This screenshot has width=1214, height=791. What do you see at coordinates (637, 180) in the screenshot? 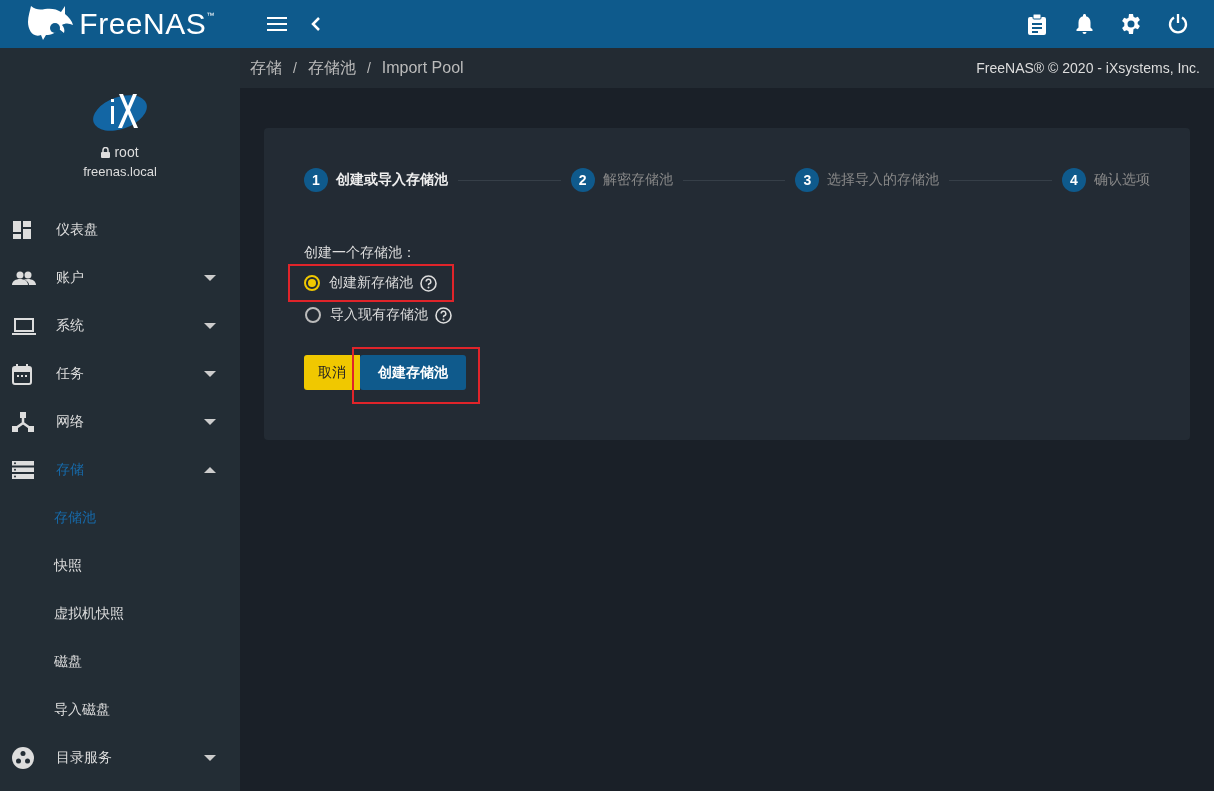
I see `step-label: 解密存储池` at bounding box center [637, 180].